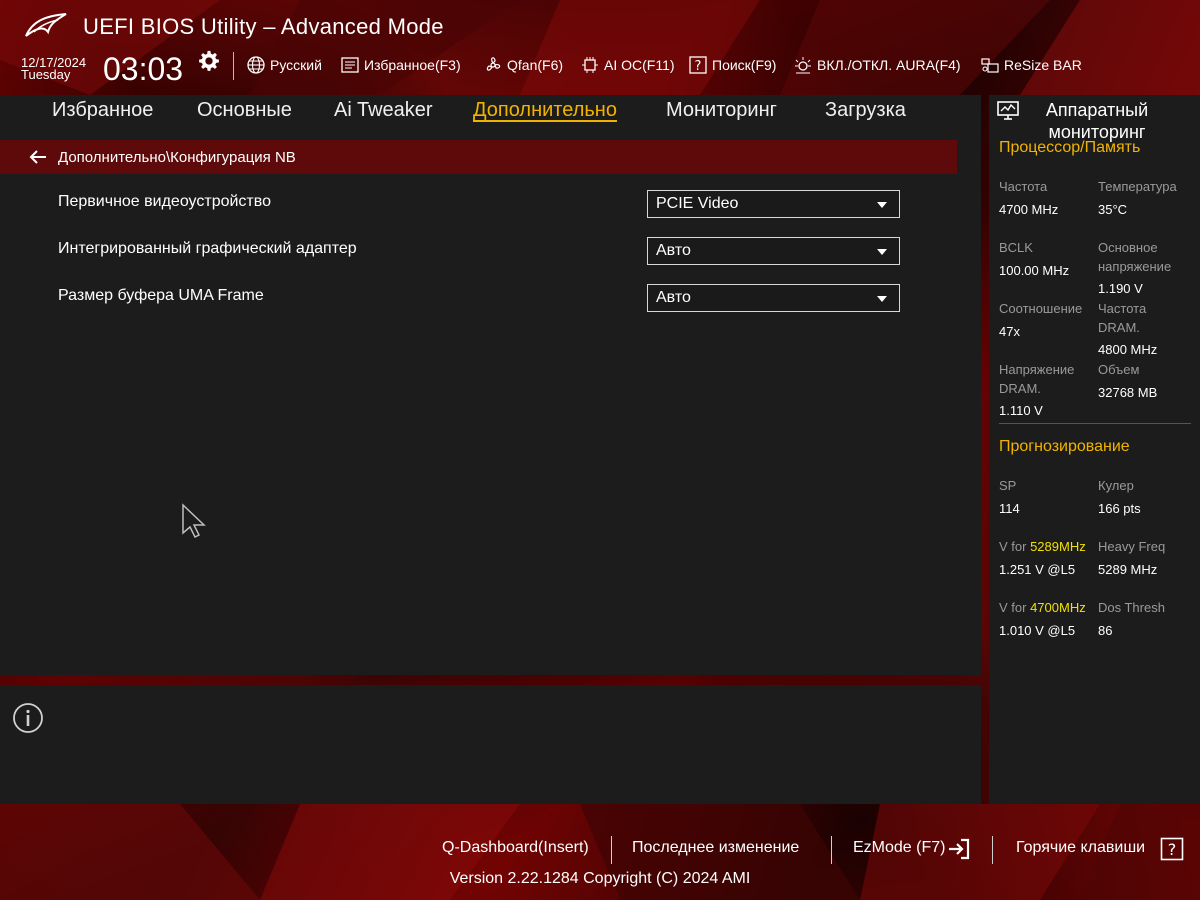 Image resolution: width=1200 pixels, height=900 pixels. What do you see at coordinates (1132, 558) in the screenshot?
I see `hw-heavy-freq: Heavy Freq 5289 MHz` at bounding box center [1132, 558].